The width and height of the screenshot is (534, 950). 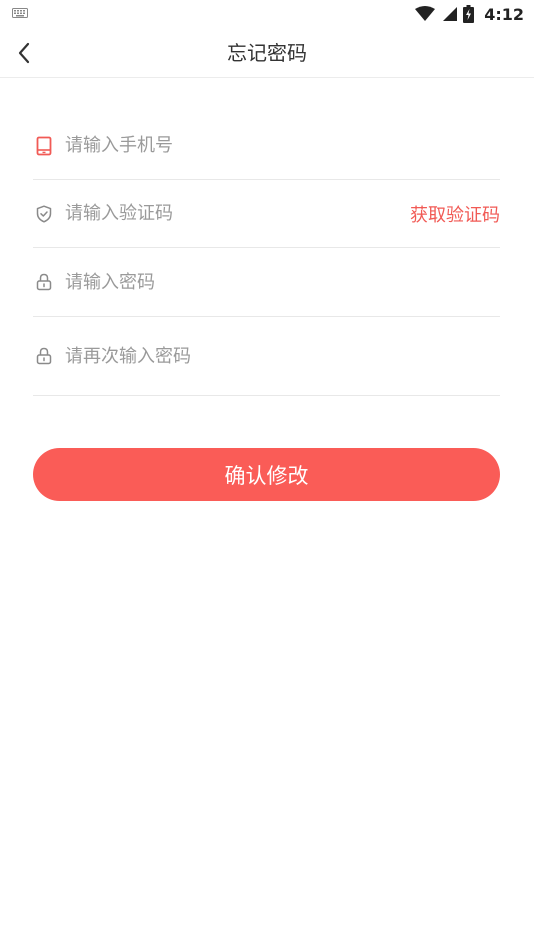 What do you see at coordinates (44, 213) in the screenshot?
I see `shield-check-icon` at bounding box center [44, 213].